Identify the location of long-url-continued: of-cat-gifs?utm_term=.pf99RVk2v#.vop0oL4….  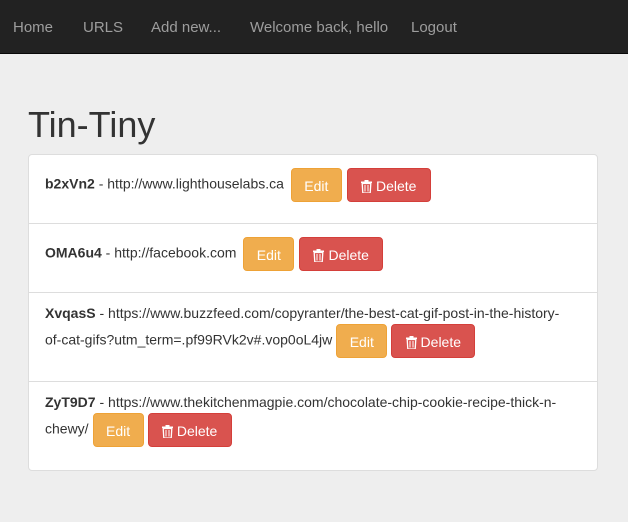
(189, 339).